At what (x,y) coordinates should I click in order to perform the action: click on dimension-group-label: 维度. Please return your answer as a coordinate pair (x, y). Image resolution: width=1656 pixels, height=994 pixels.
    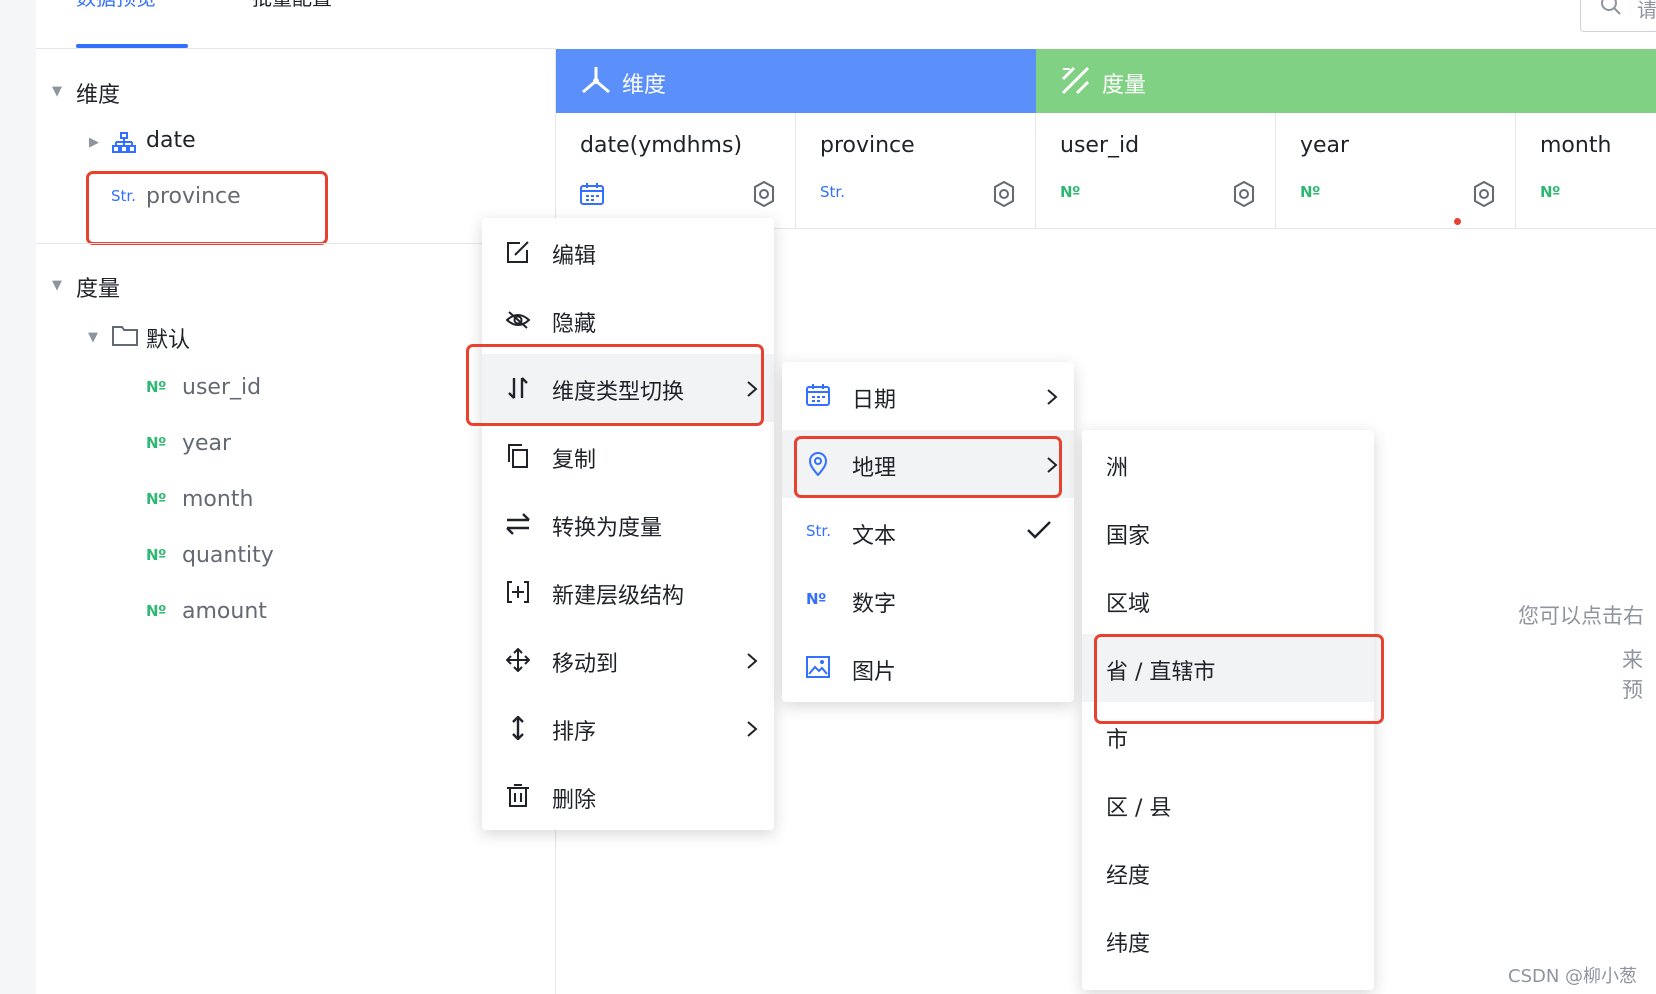
    Looking at the image, I should click on (98, 93).